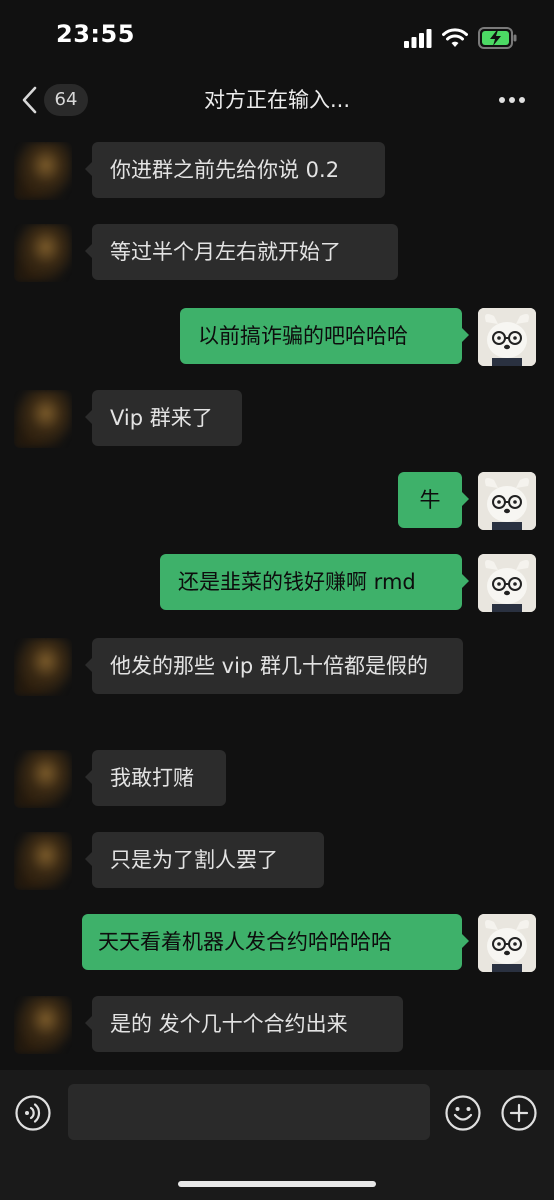 The width and height of the screenshot is (554, 1200). I want to click on more-button, so click(512, 100).